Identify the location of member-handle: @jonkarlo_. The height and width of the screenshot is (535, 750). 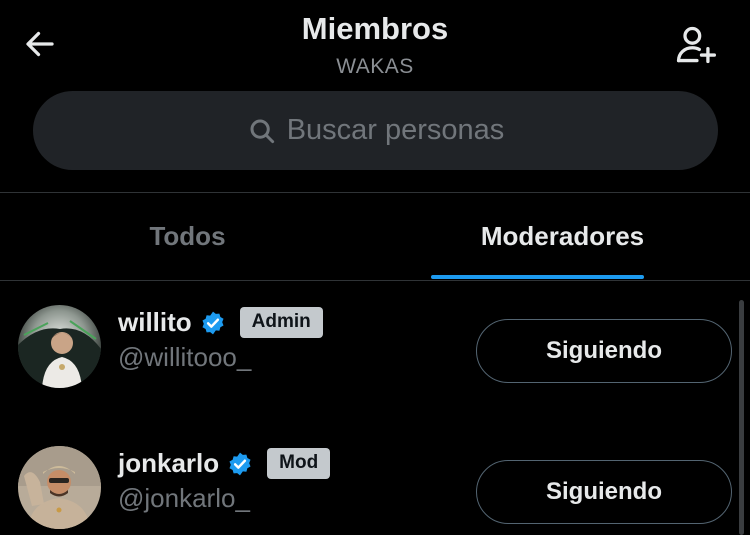
(184, 498).